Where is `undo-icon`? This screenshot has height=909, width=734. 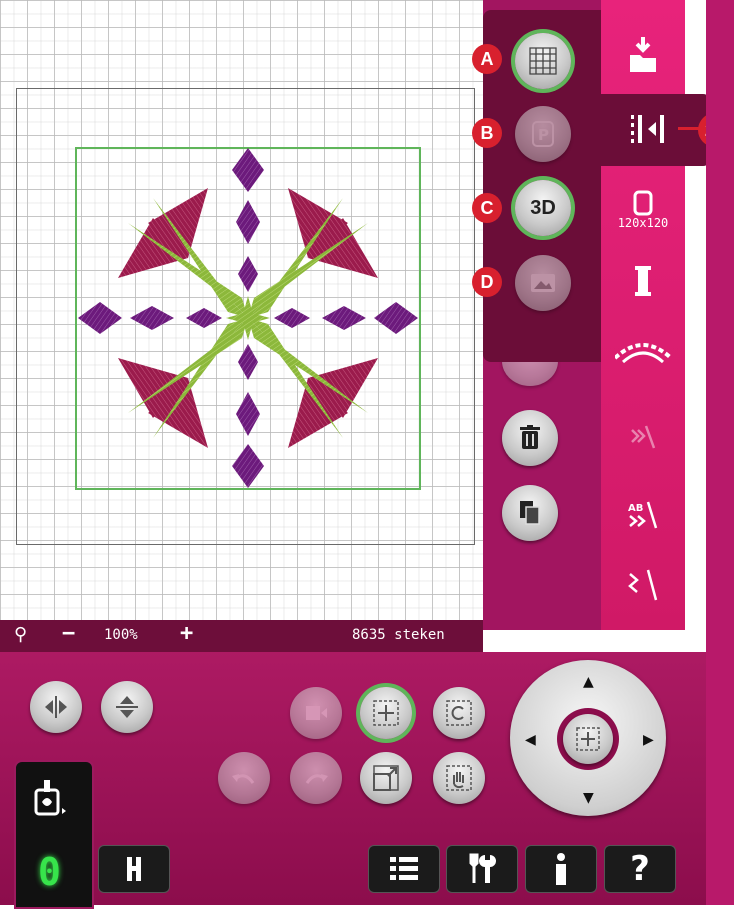
undo-icon is located at coordinates (243, 779).